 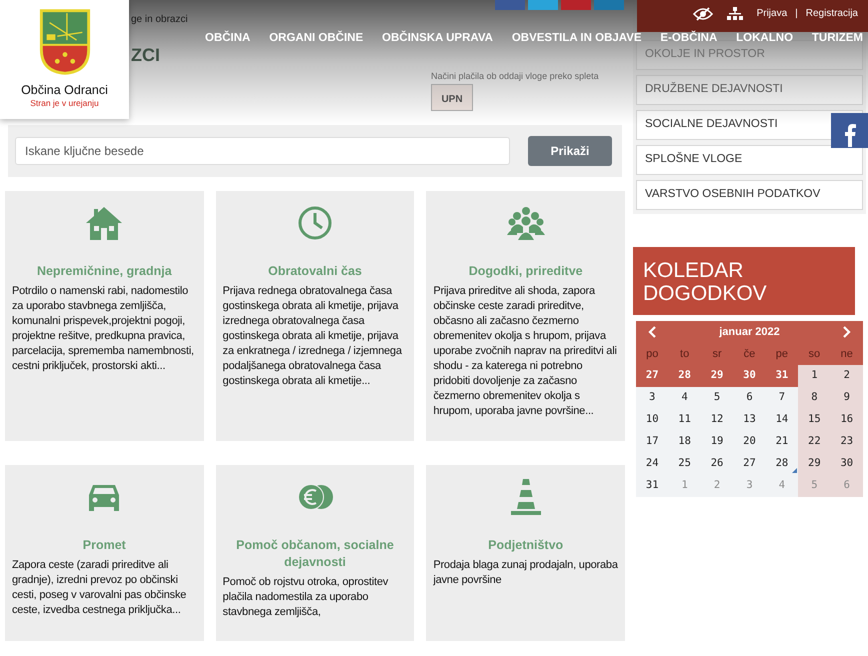 I want to click on previous-month-icon, so click(x=652, y=332).